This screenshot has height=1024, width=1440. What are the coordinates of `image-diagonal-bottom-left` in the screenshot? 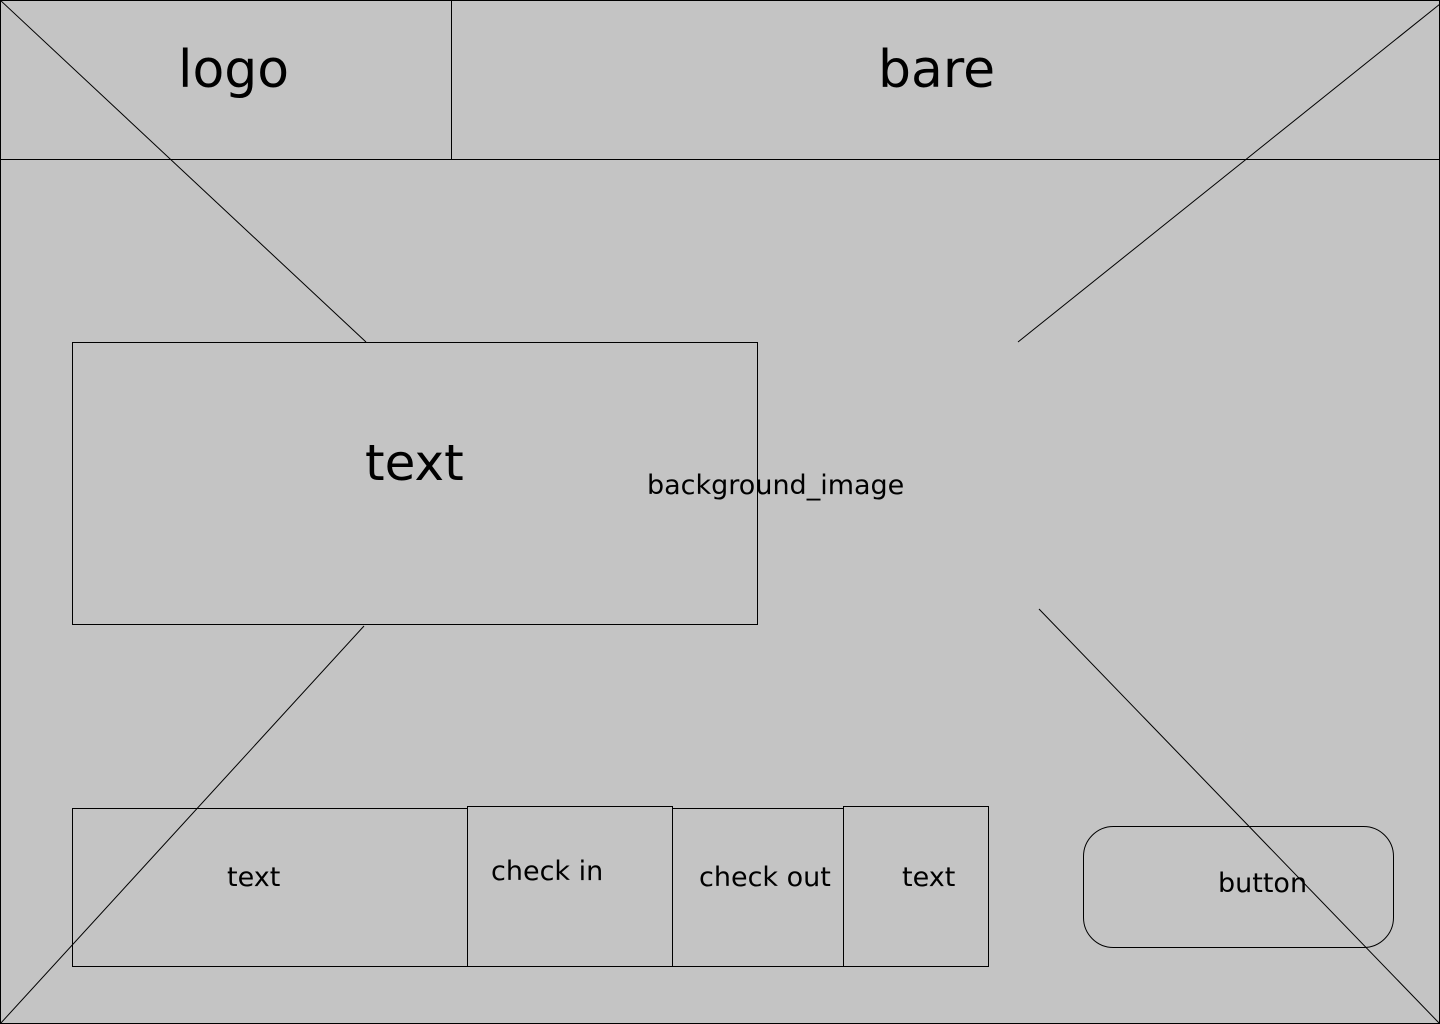 It's located at (182, 824).